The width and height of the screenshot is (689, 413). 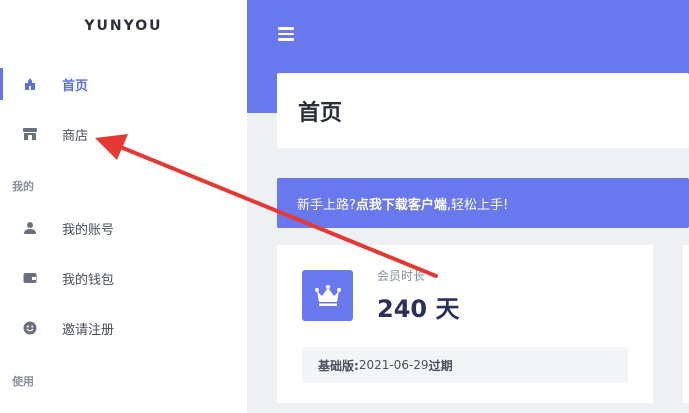 What do you see at coordinates (123, 328) in the screenshot?
I see `sidebar-item-invite: 邀请注册` at bounding box center [123, 328].